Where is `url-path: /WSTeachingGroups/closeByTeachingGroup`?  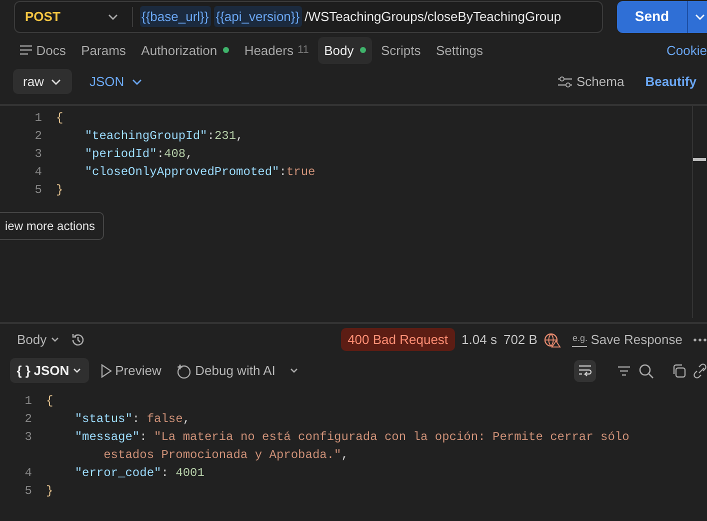
url-path: /WSTeachingGroups/closeByTeachingGroup is located at coordinates (433, 17).